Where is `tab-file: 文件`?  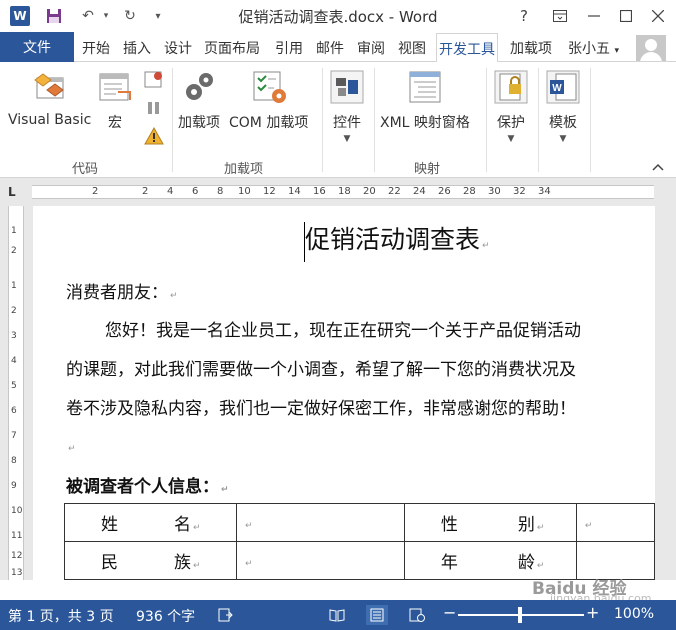 tab-file: 文件 is located at coordinates (37, 47).